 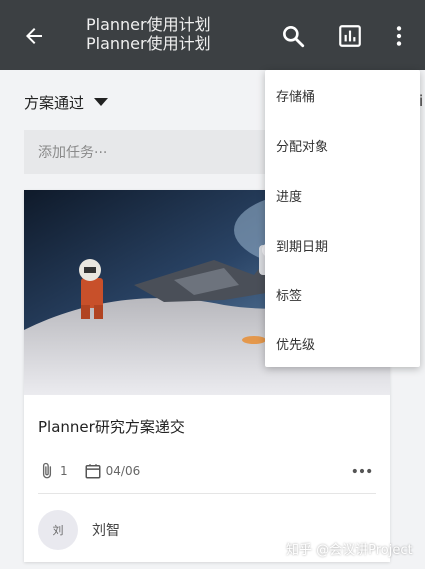 I want to click on header-title: Planner使用计划, so click(x=148, y=24).